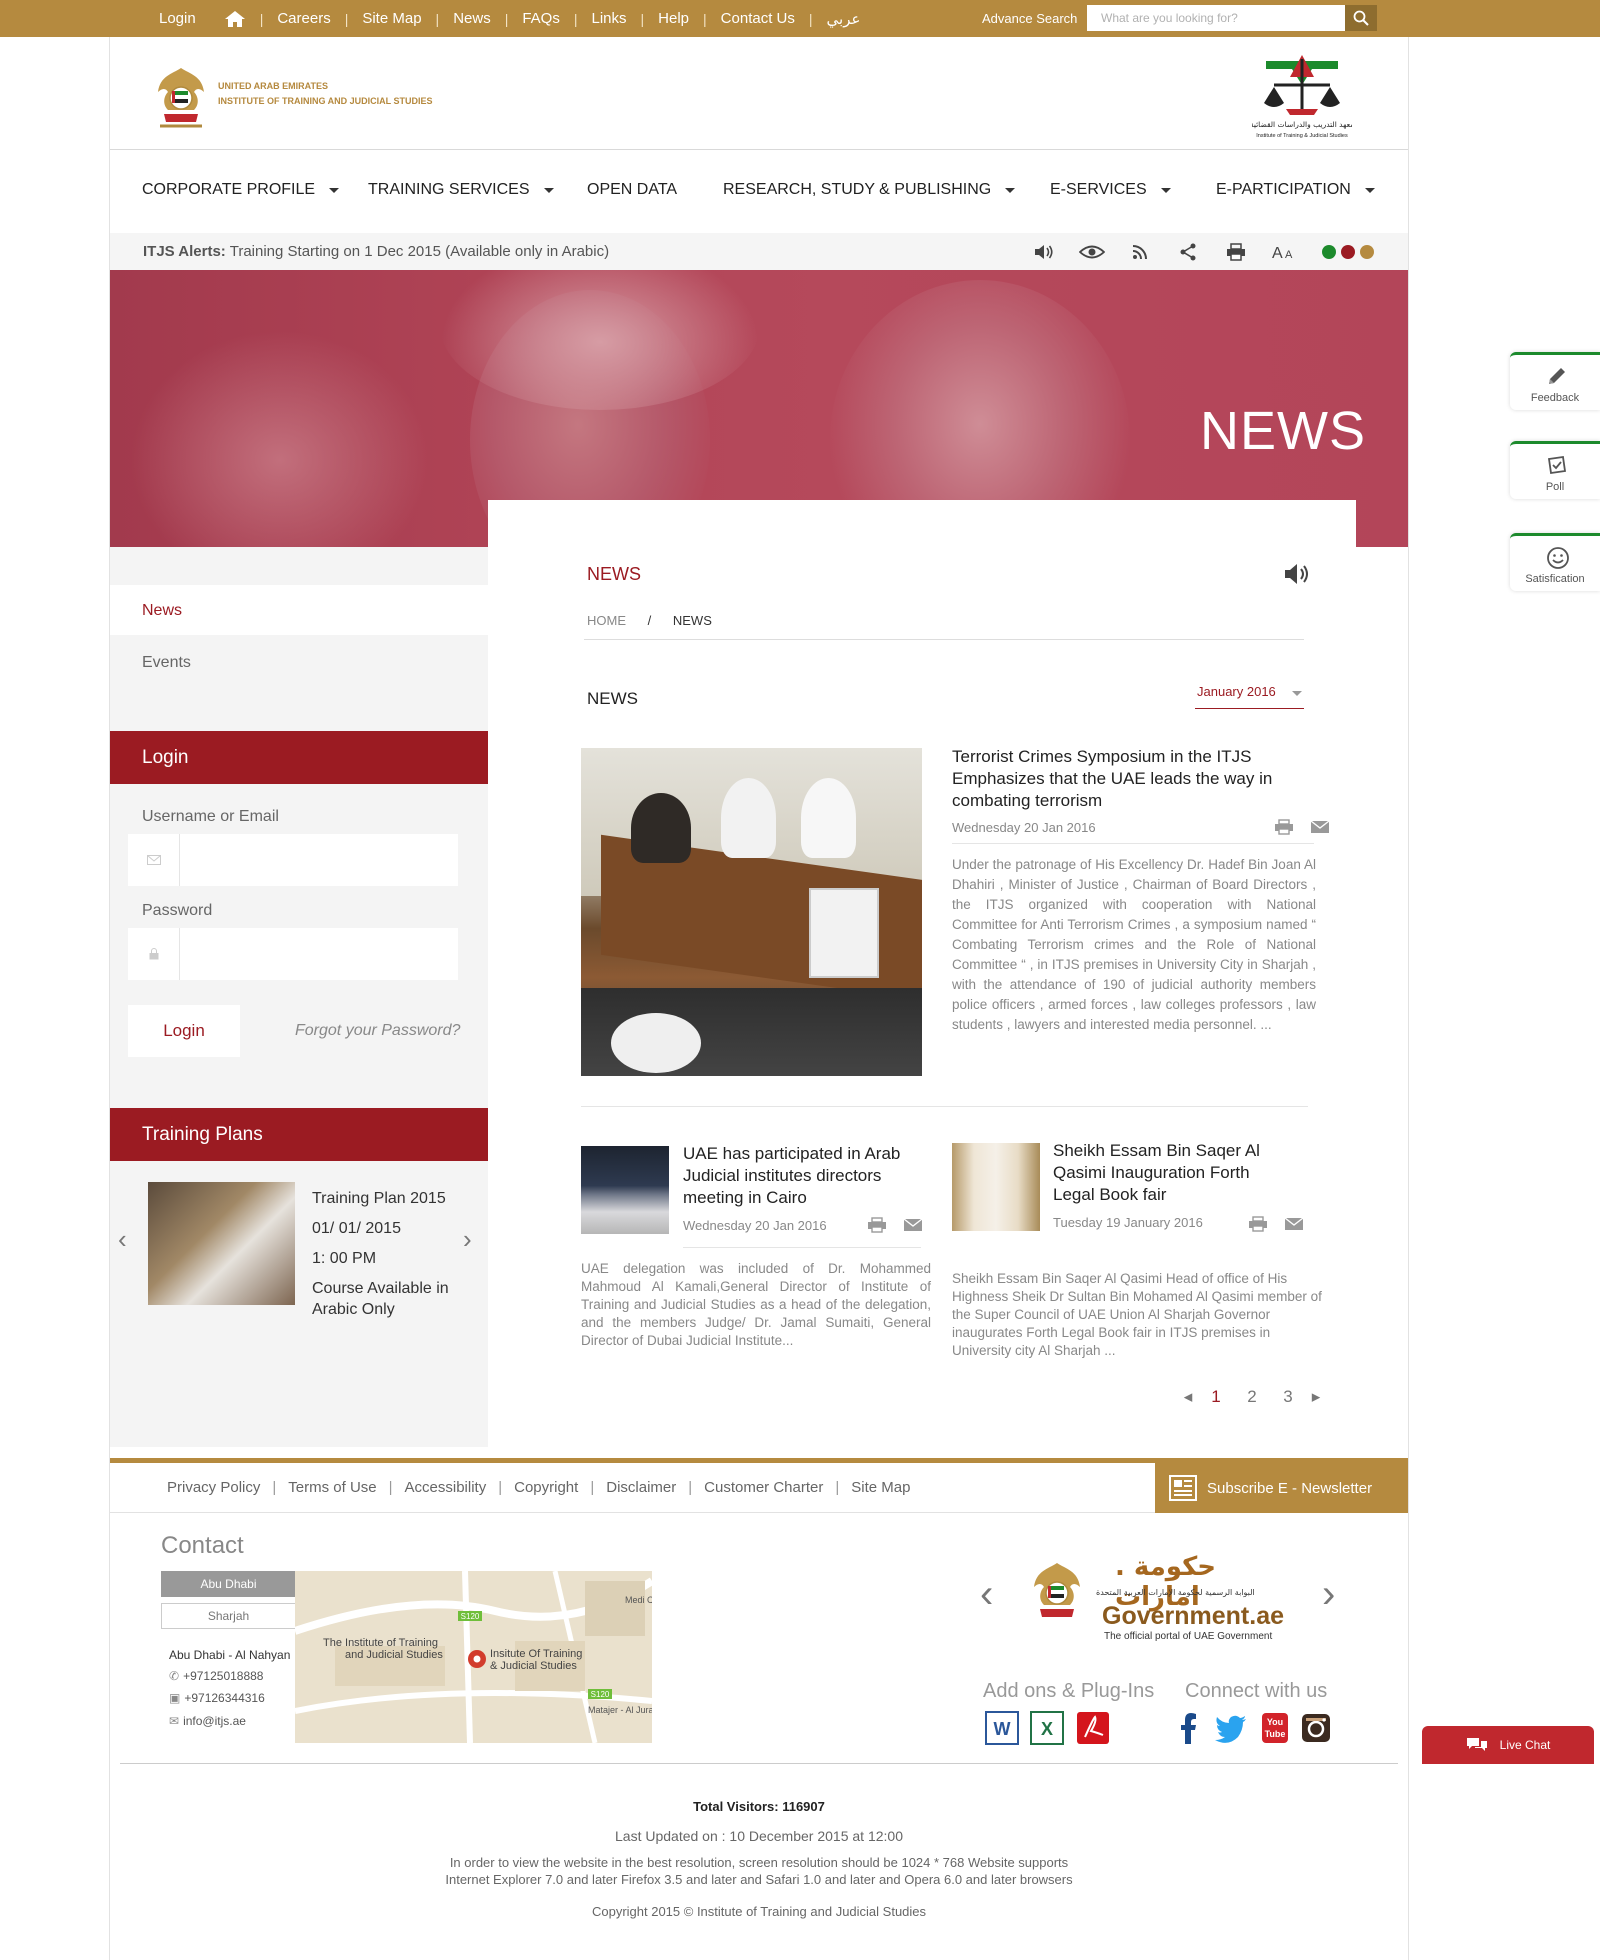 Image resolution: width=1600 pixels, height=1960 pixels. I want to click on home-icon, so click(235, 19).